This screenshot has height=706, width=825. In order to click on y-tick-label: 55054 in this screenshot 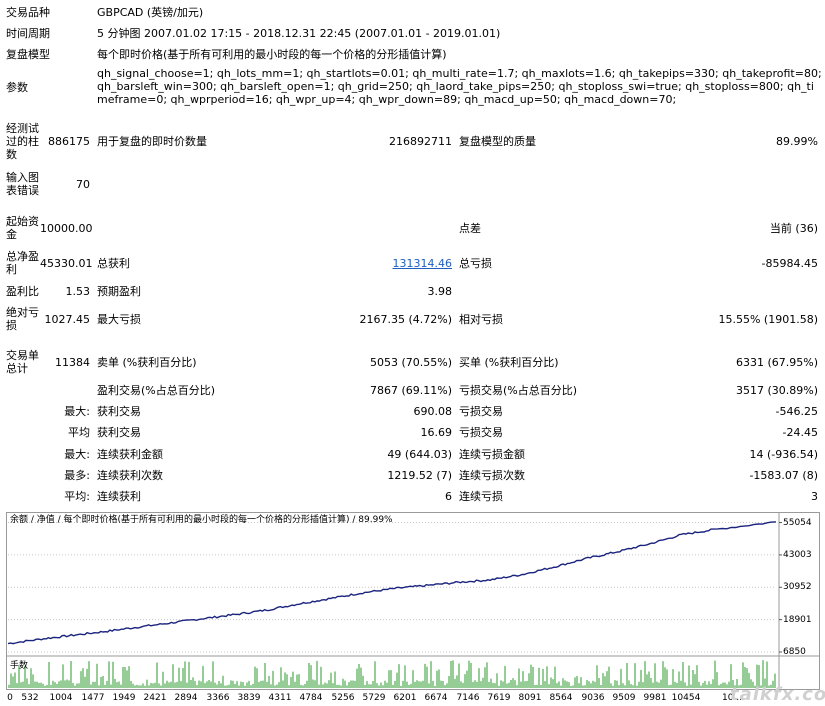, I will do `click(797, 522)`.